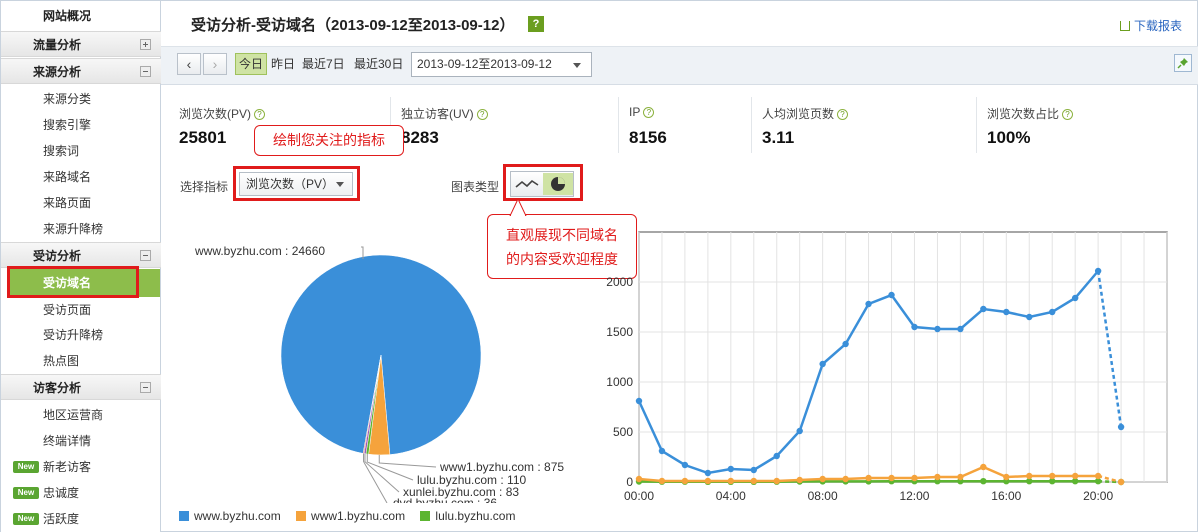  I want to click on sidebar-item-referrer-domain: 来路域名, so click(81, 177).